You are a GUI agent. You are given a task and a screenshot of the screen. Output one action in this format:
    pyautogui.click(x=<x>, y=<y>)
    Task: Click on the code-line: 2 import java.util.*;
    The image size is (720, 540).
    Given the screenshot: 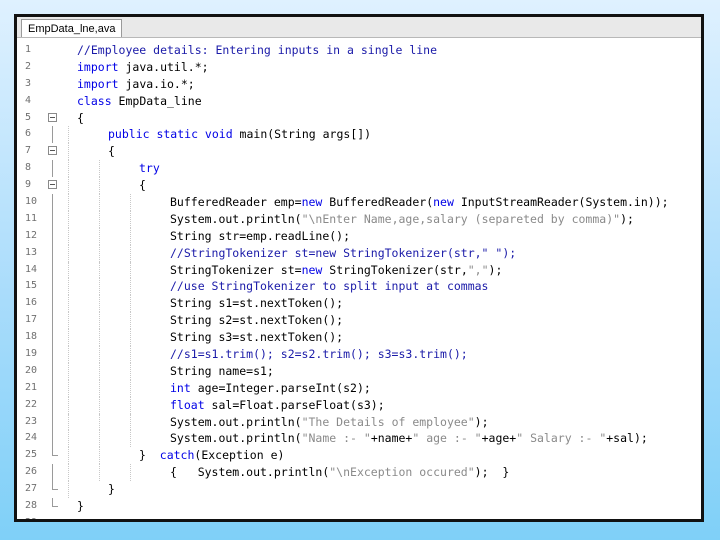 What is the action you would take?
    pyautogui.click(x=359, y=67)
    